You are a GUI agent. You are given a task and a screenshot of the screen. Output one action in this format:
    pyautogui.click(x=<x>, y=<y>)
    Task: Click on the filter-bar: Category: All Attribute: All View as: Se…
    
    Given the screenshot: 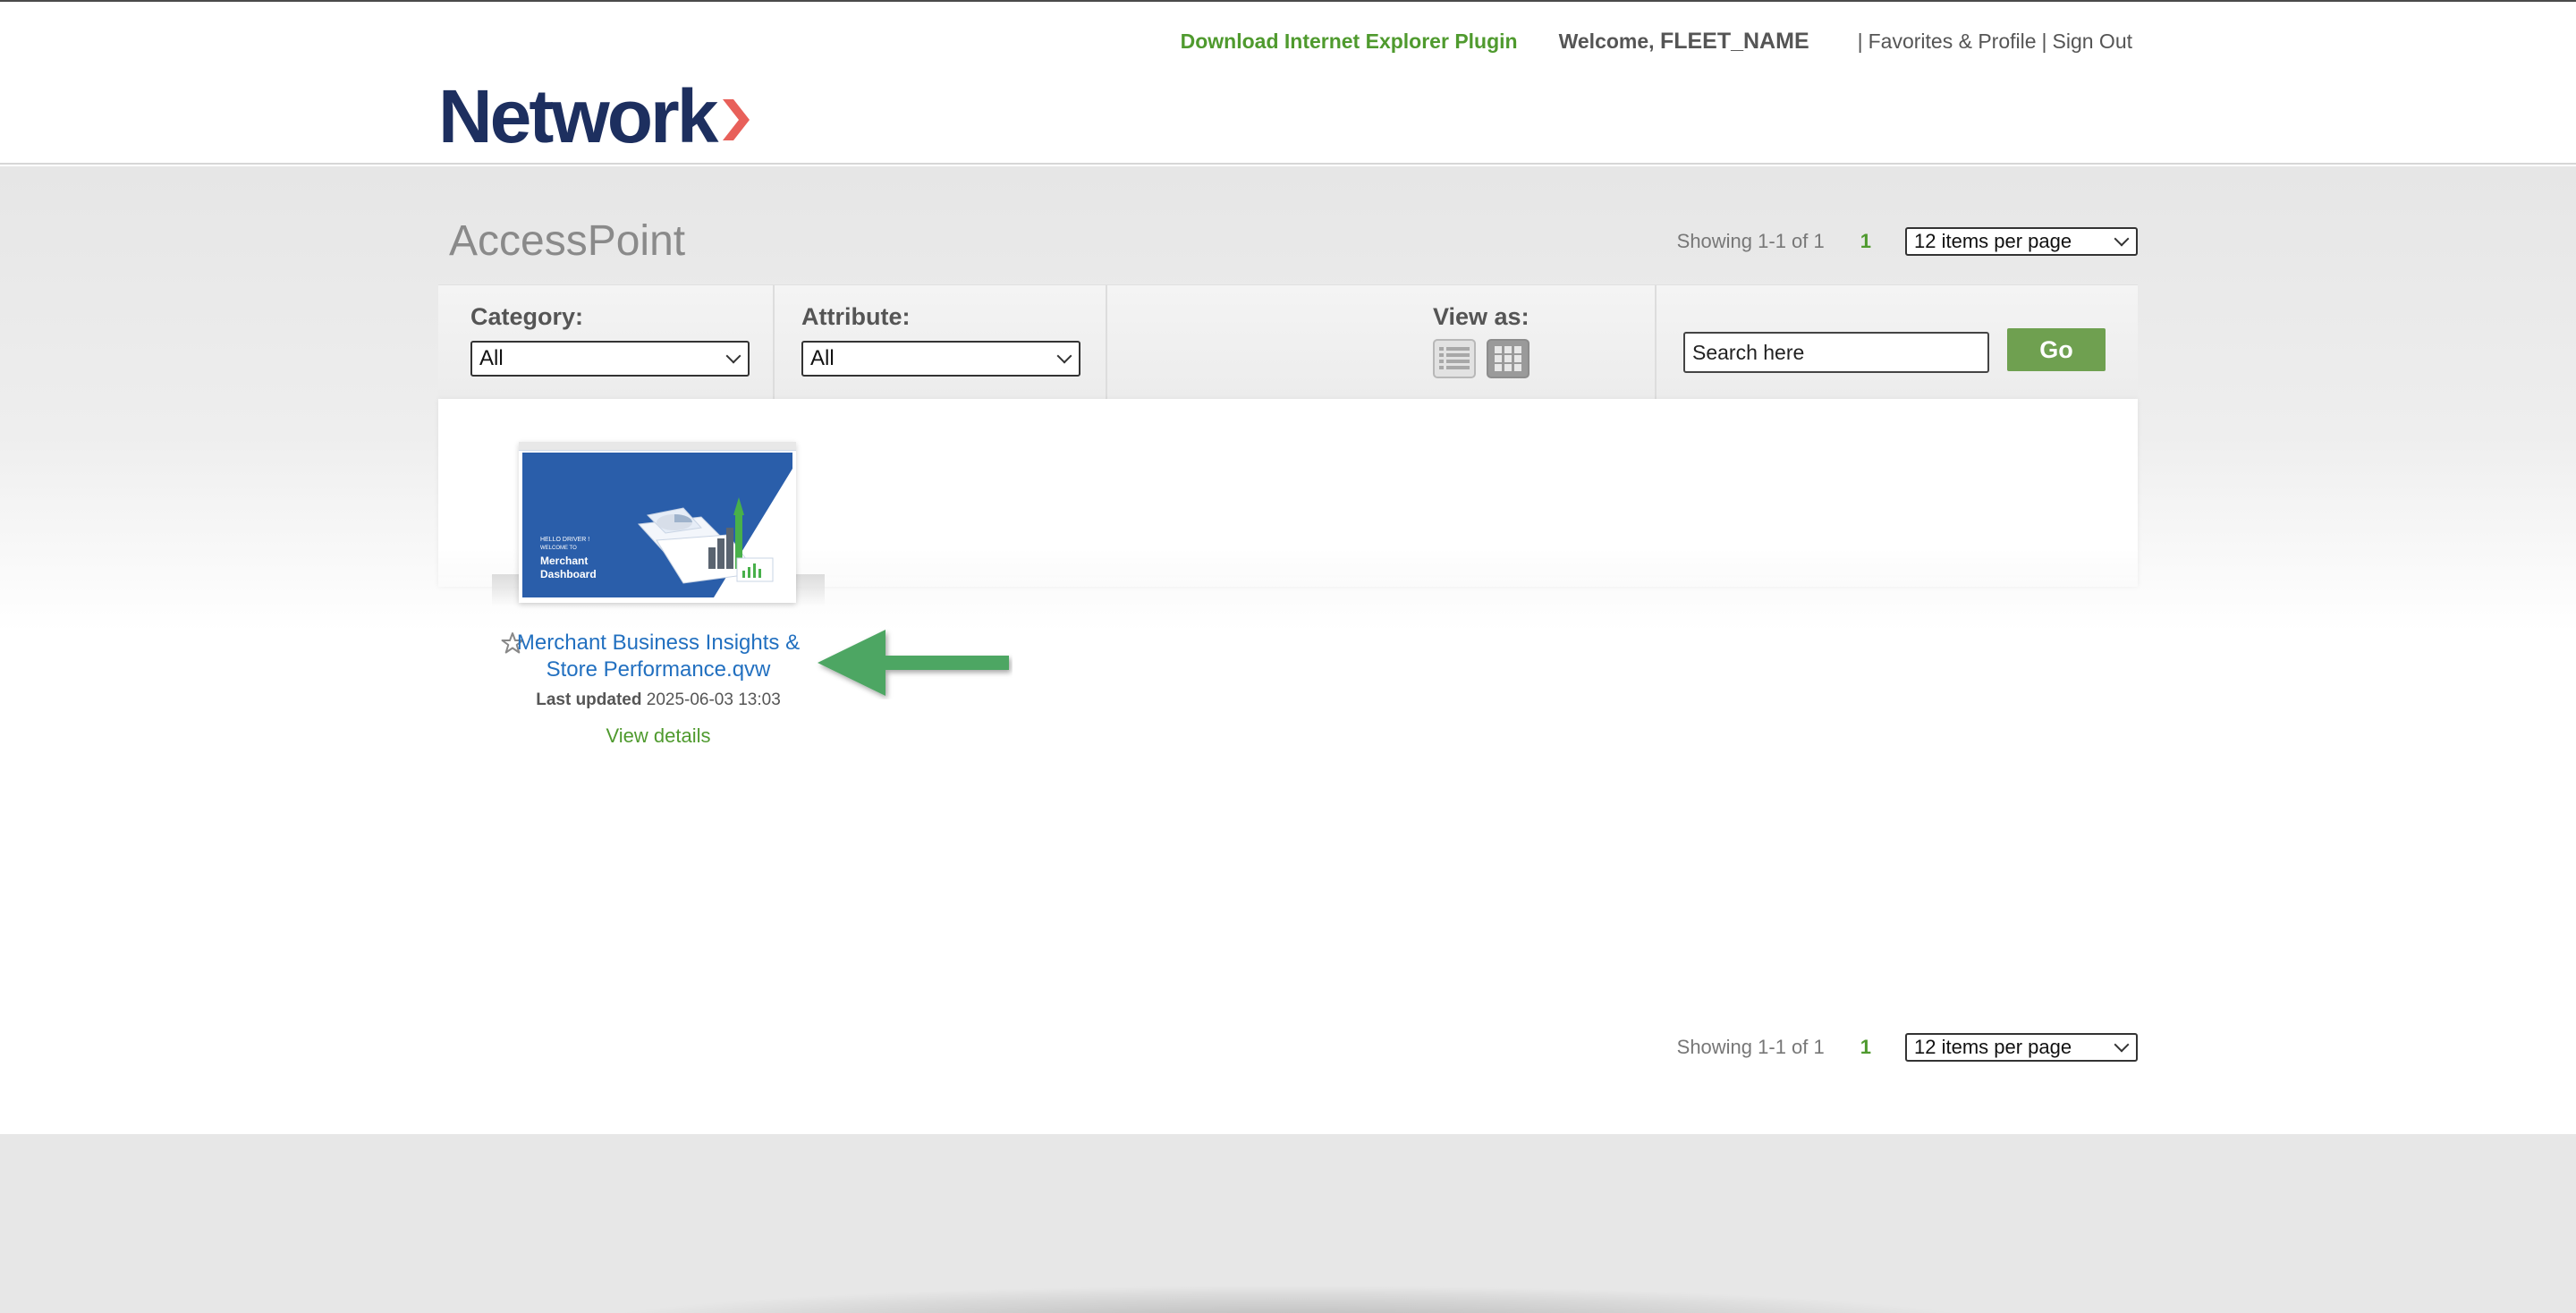 What is the action you would take?
    pyautogui.click(x=1288, y=342)
    